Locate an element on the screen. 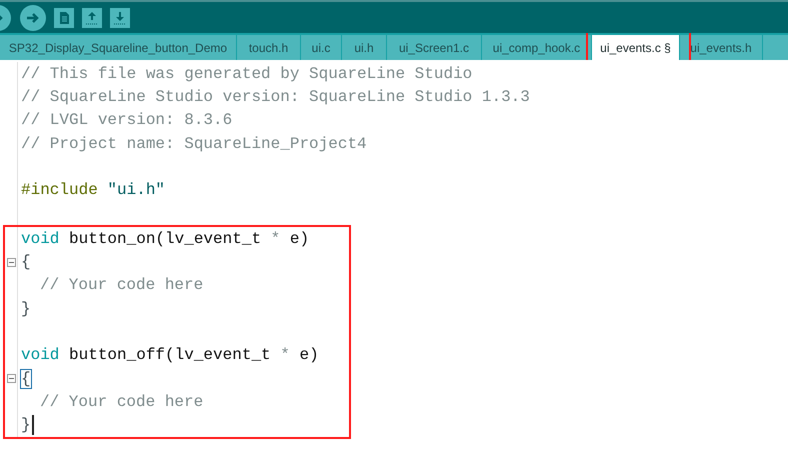 Image resolution: width=788 pixels, height=454 pixels. code-line: // SquareLine Studio version: SquareLine Studio 1.3.3 is located at coordinates (275, 97).